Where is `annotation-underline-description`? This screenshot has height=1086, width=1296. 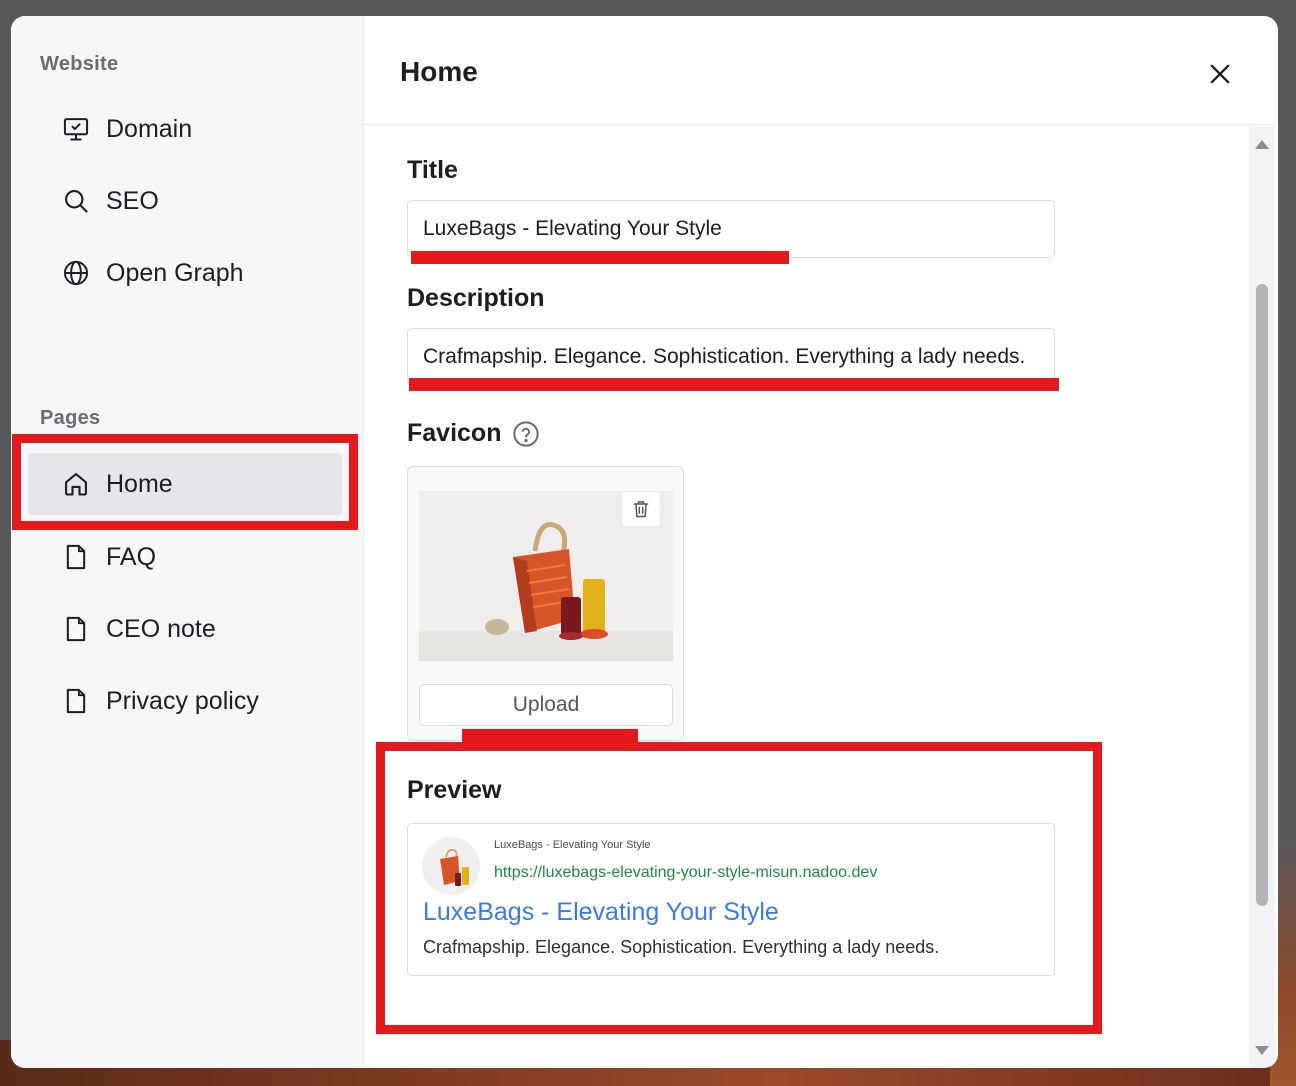 annotation-underline-description is located at coordinates (734, 384).